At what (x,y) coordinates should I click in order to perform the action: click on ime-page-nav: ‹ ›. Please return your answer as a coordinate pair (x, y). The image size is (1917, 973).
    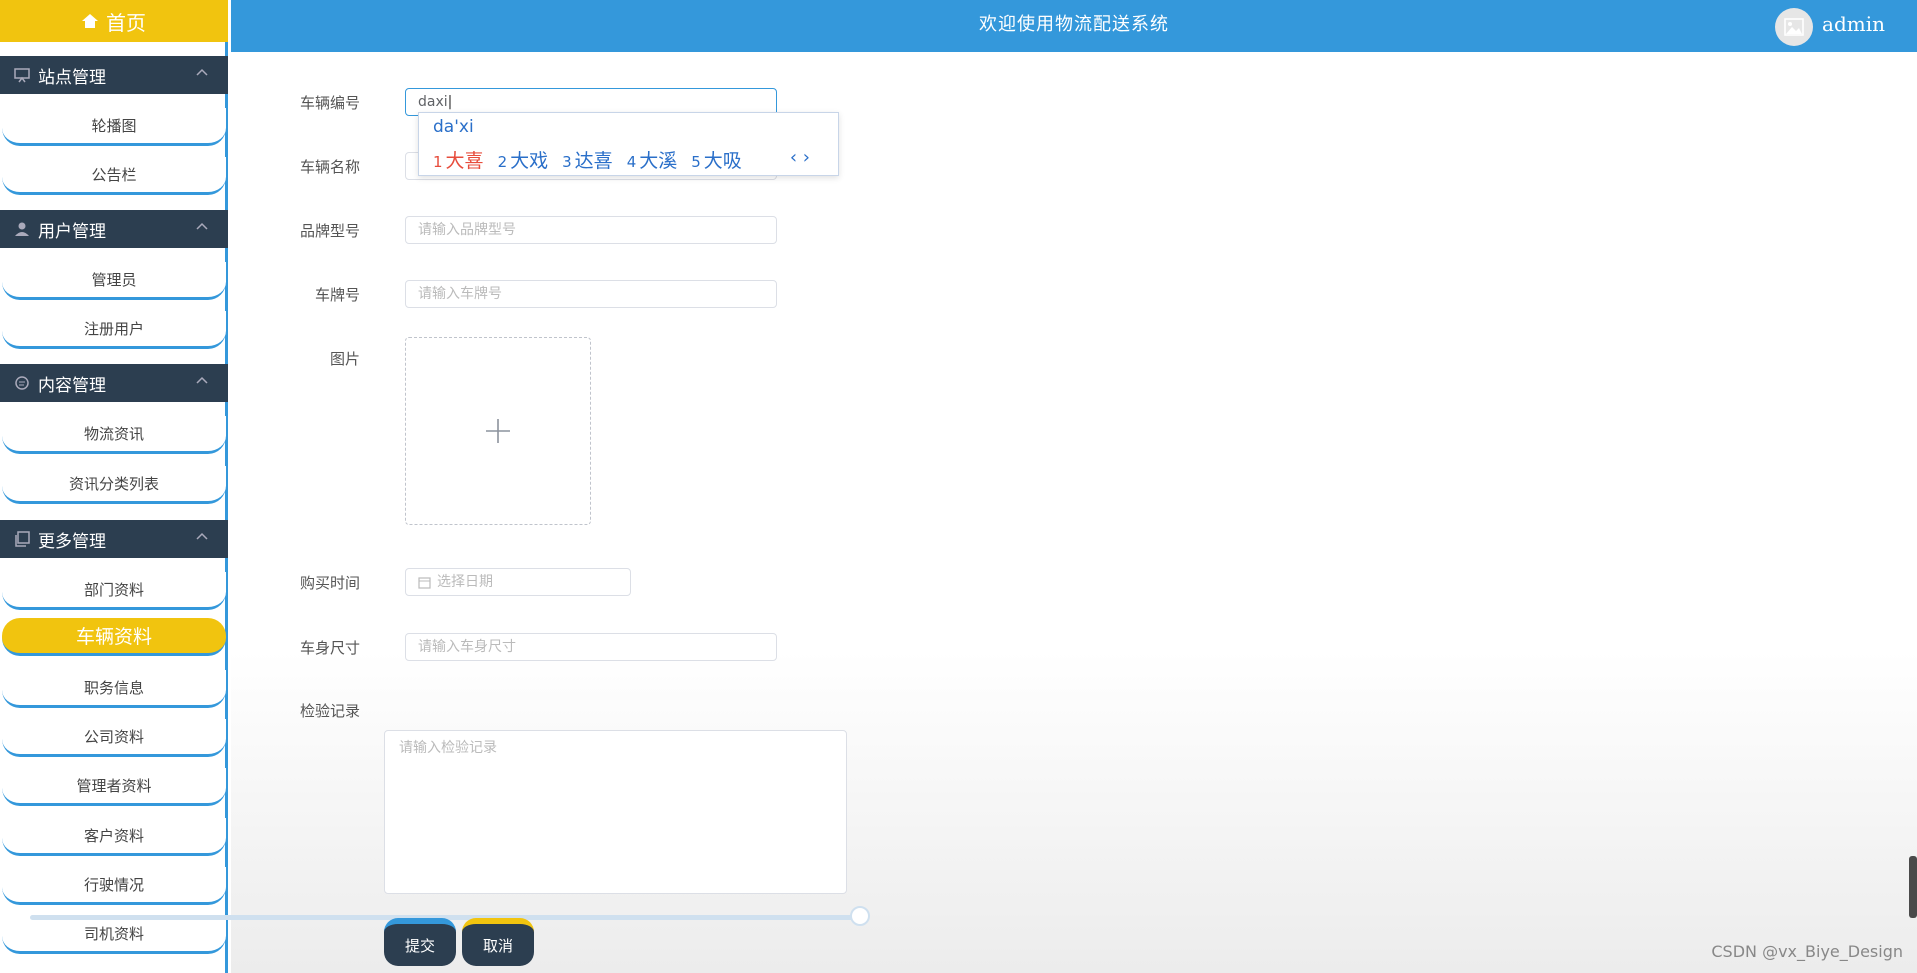
    Looking at the image, I should click on (800, 157).